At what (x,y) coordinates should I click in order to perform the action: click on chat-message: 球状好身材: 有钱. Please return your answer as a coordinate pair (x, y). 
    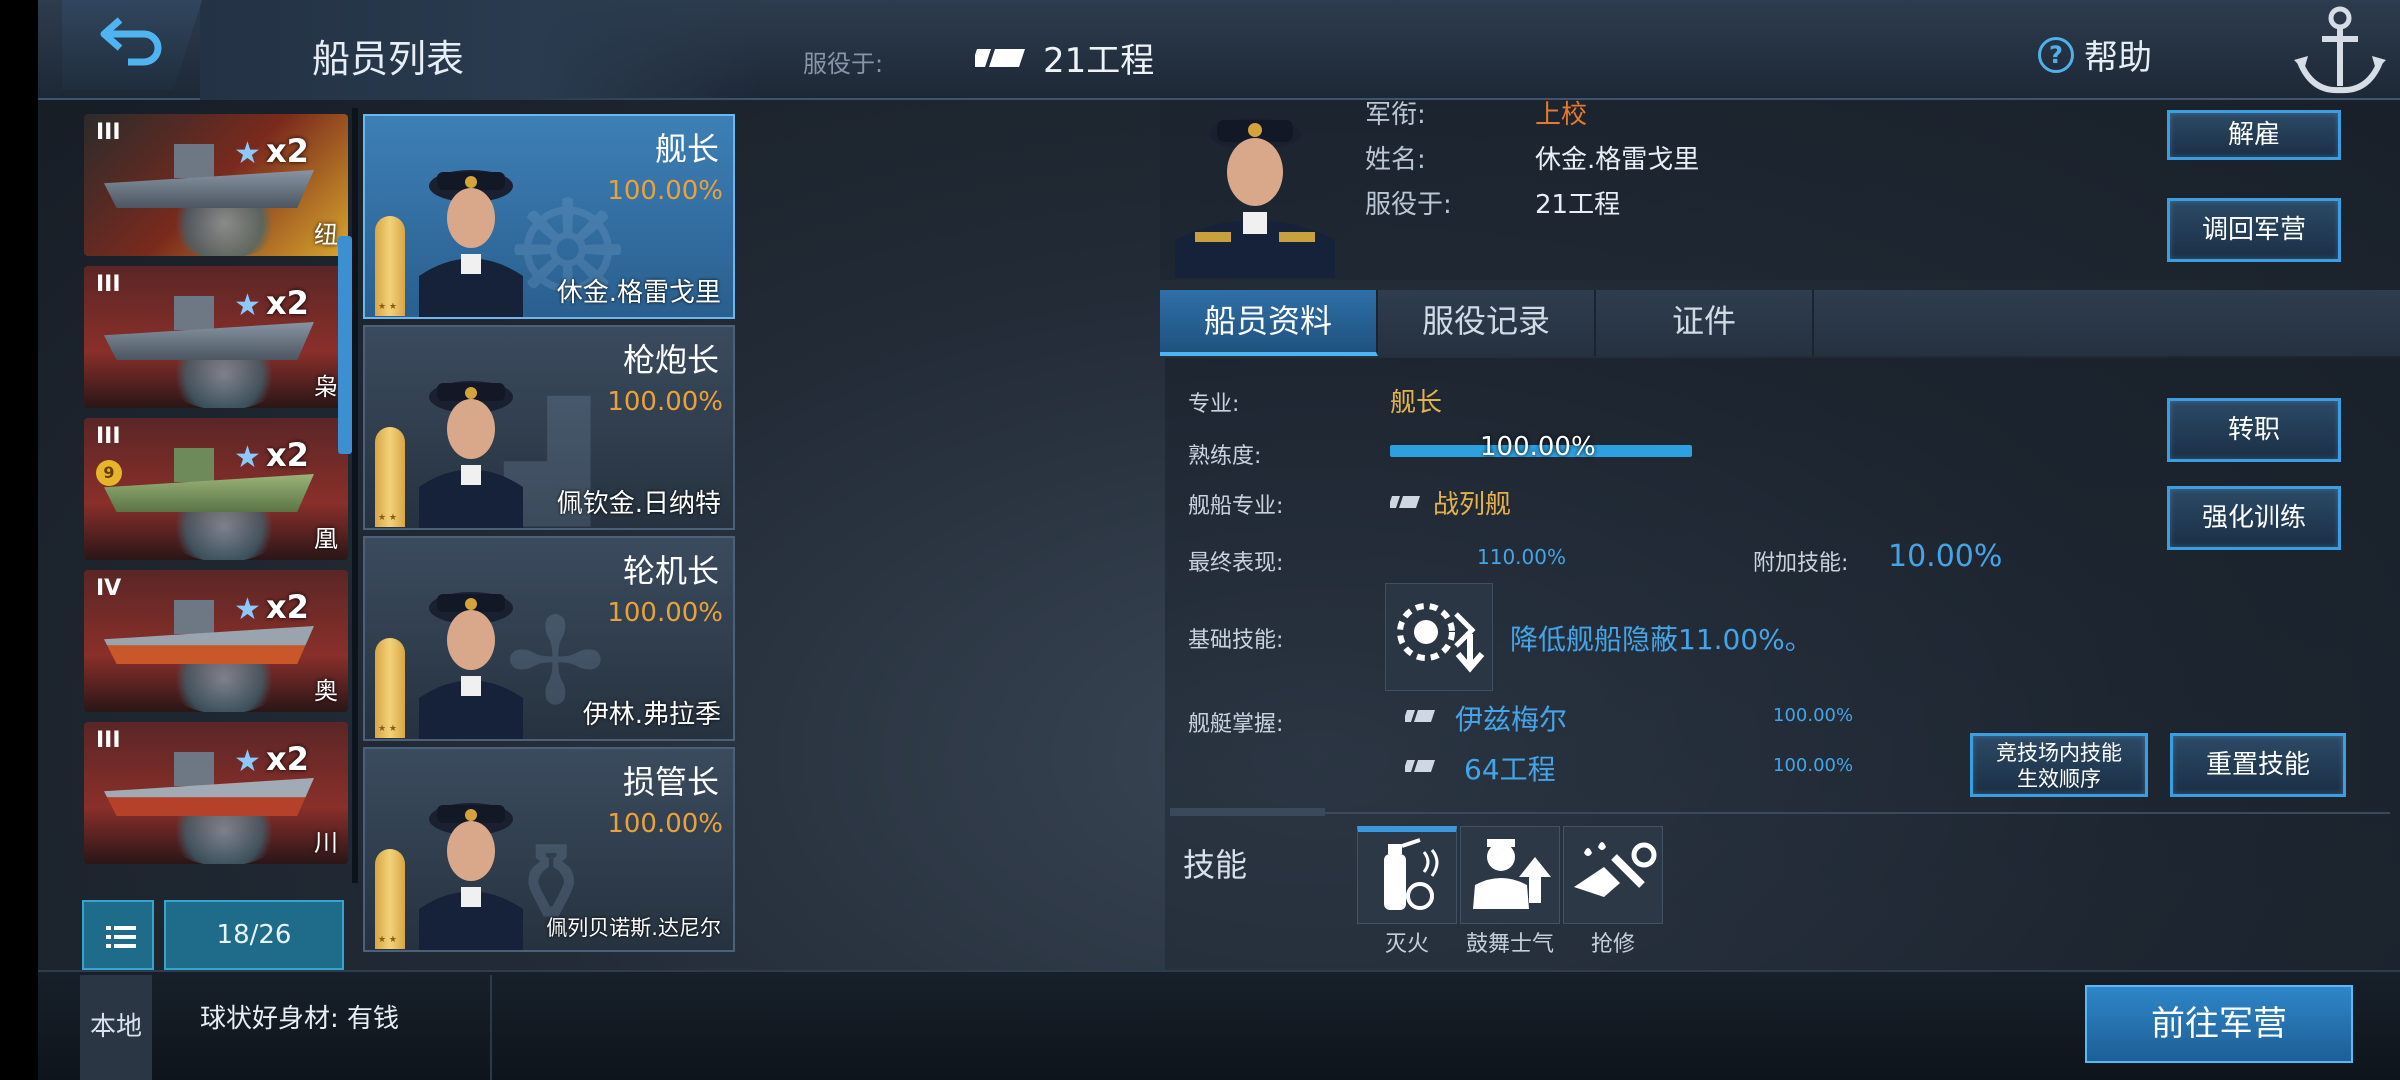
    Looking at the image, I should click on (299, 1016).